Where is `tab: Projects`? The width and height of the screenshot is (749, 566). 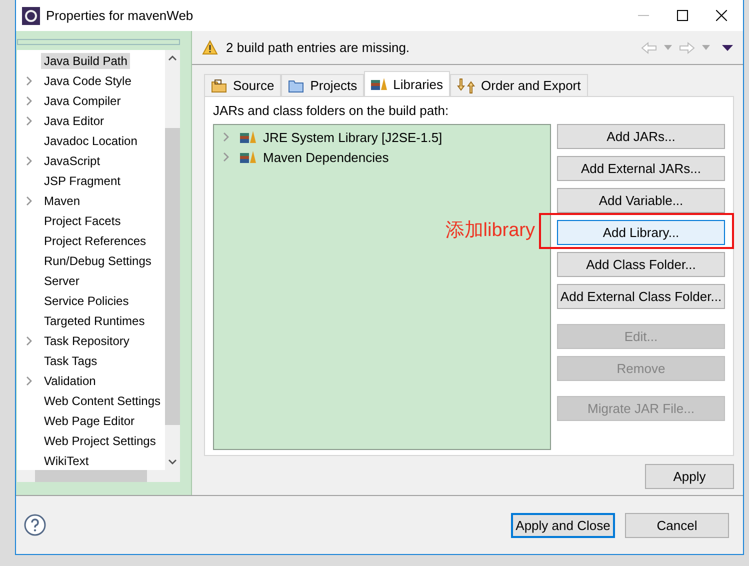 tab: Projects is located at coordinates (322, 85).